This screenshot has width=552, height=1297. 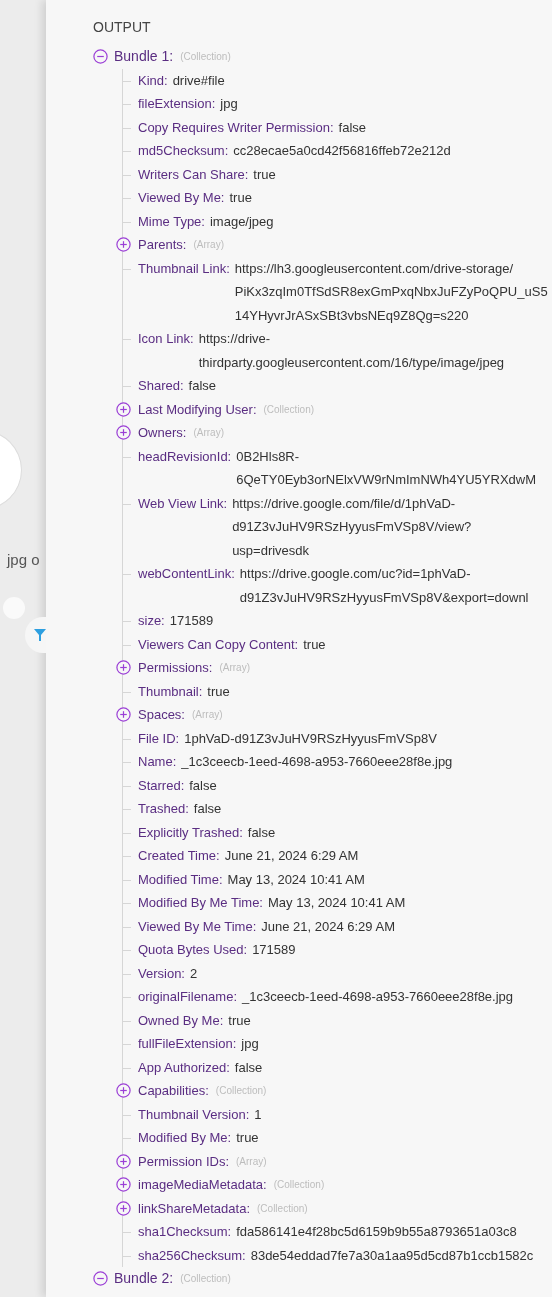 What do you see at coordinates (185, 1138) in the screenshot?
I see `field-key: Modified By Me:` at bounding box center [185, 1138].